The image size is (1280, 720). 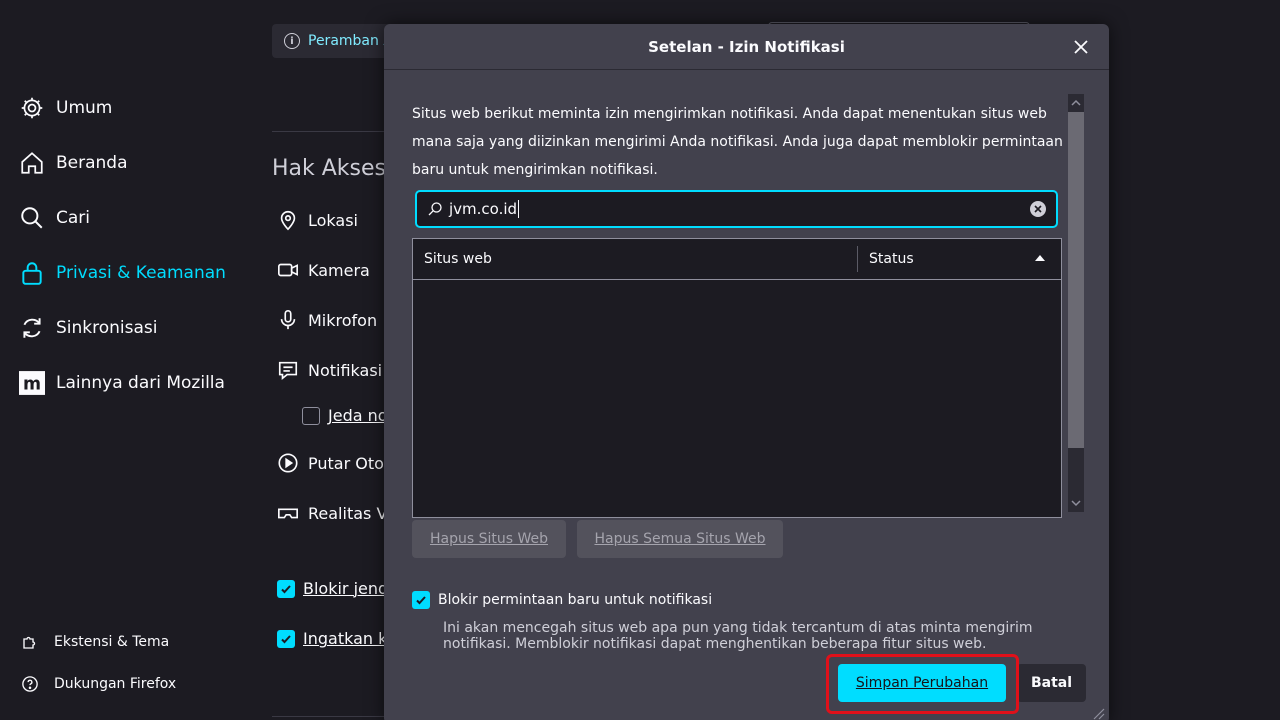 I want to click on cancel-label: Batal, so click(x=1051, y=683).